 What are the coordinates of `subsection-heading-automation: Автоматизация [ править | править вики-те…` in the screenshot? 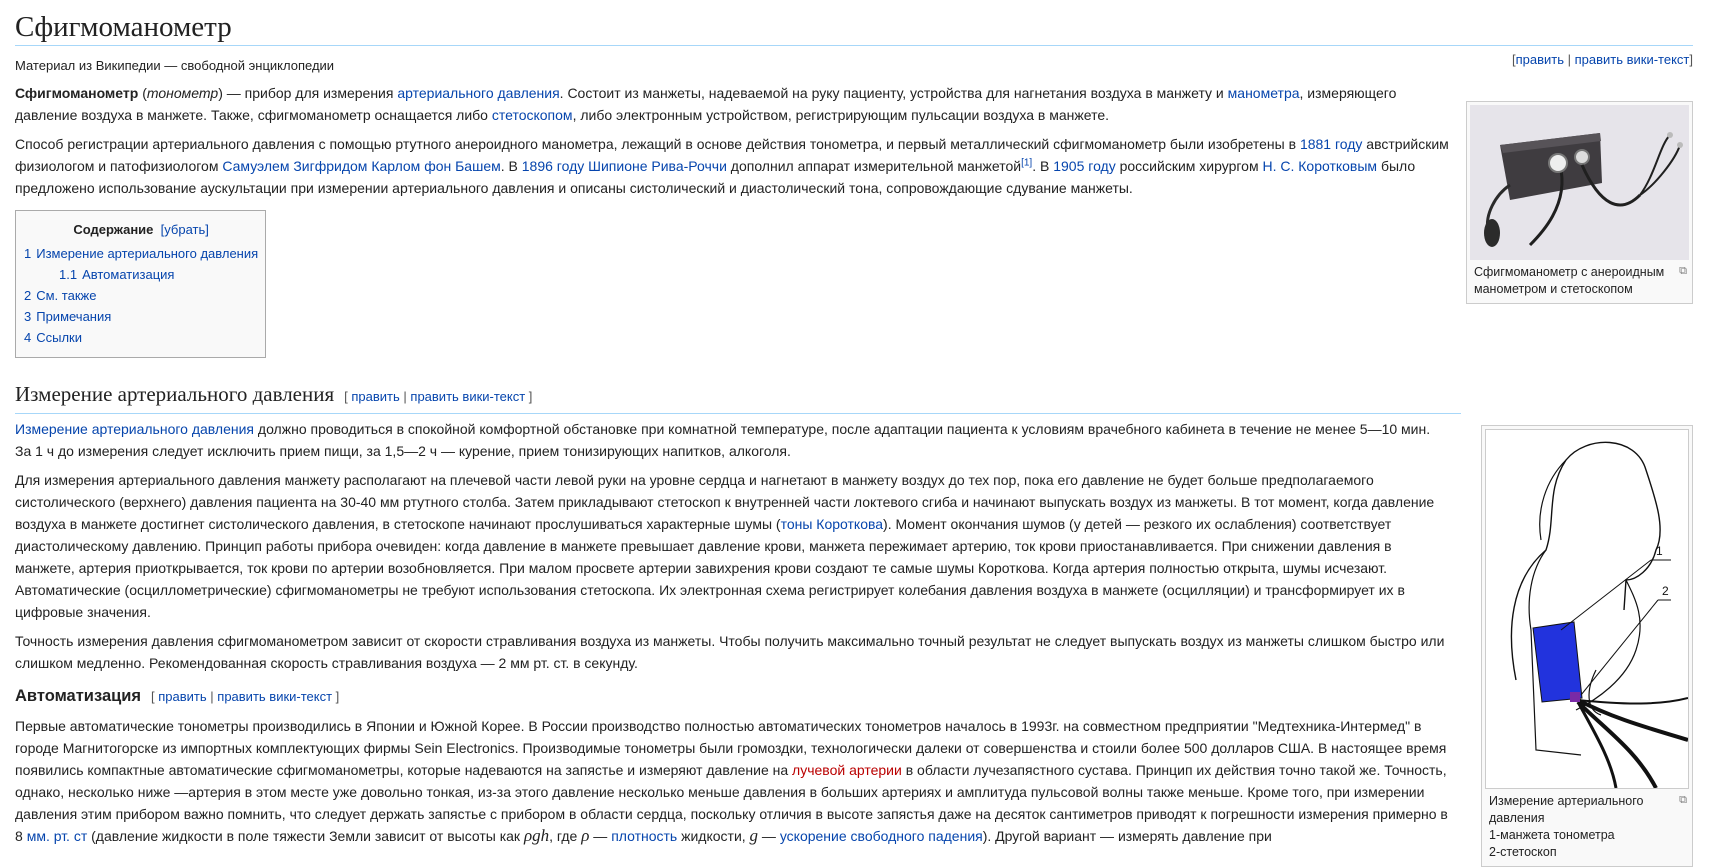 It's located at (732, 696).